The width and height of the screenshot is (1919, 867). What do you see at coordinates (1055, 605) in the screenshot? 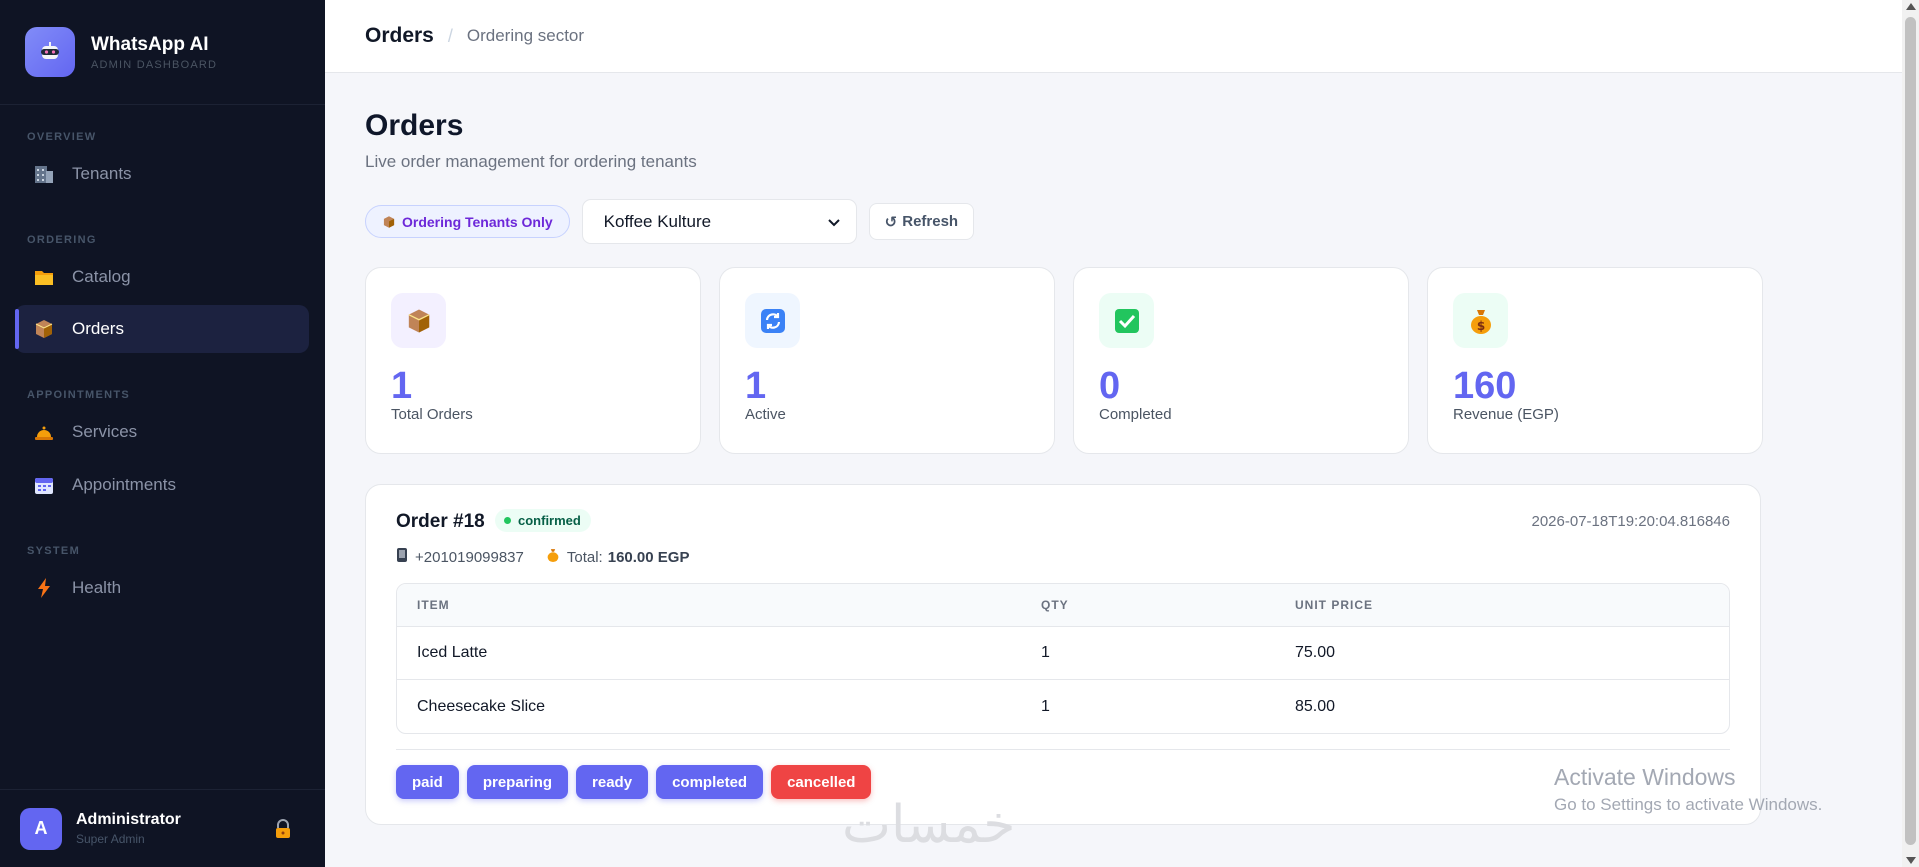
I see `column-header-qty: QTY` at bounding box center [1055, 605].